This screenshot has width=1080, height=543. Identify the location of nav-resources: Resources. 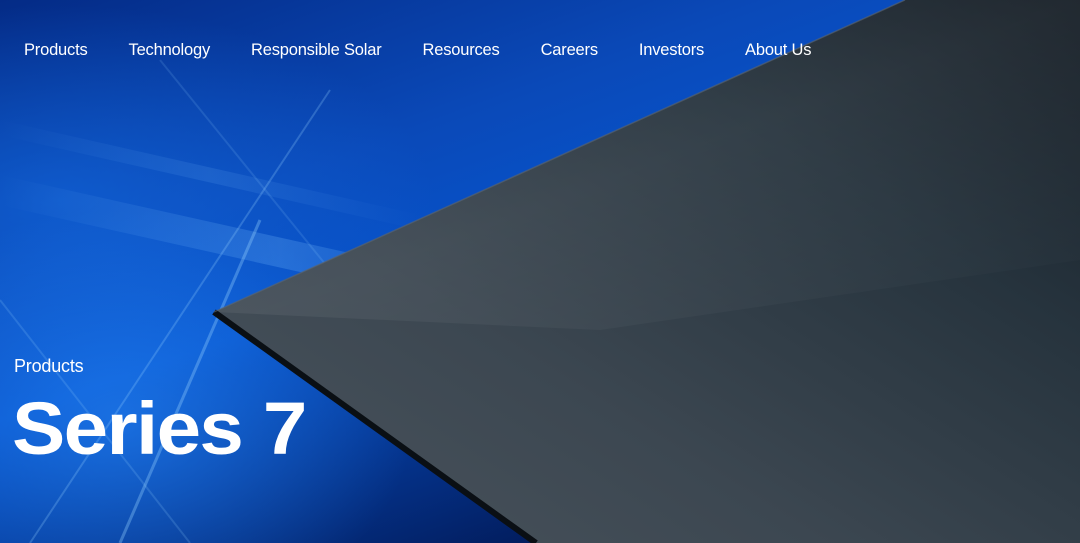
(461, 50).